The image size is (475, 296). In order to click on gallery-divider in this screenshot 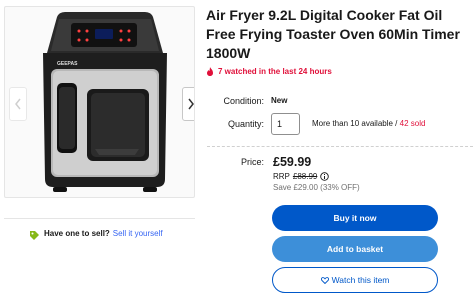, I will do `click(99, 218)`.